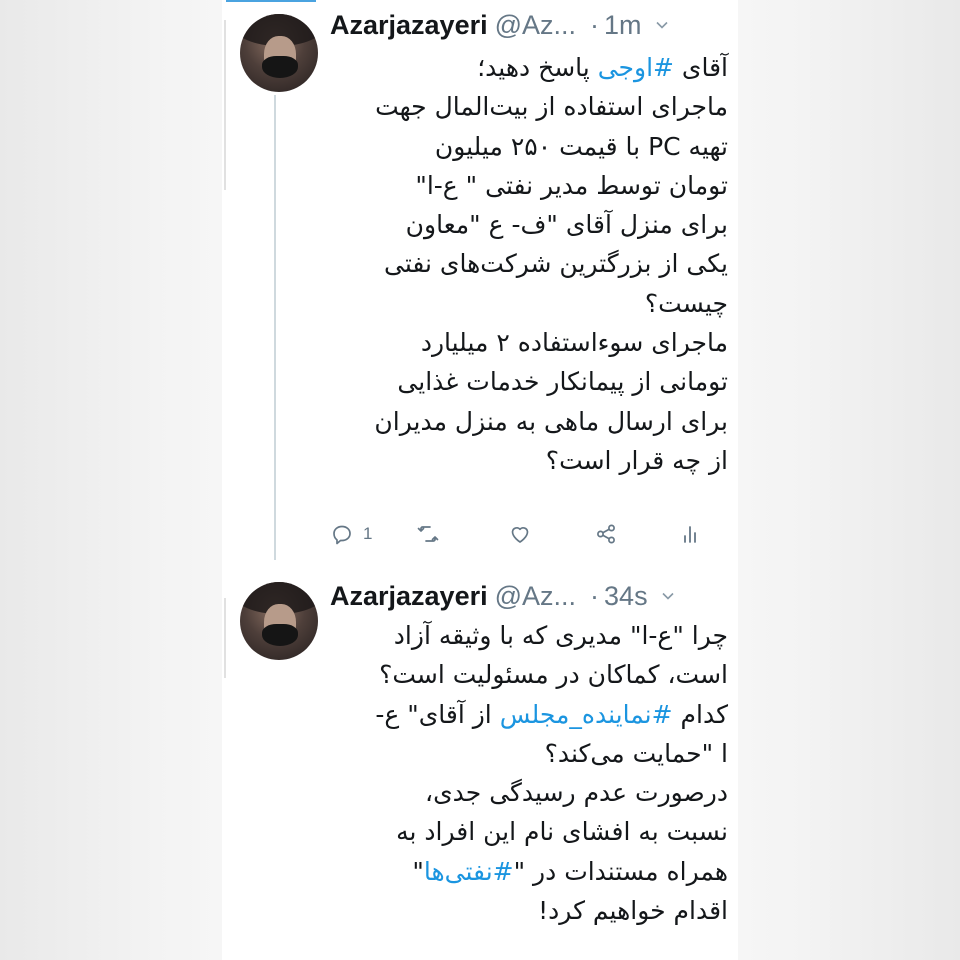 Image resolution: width=960 pixels, height=960 pixels. Describe the element at coordinates (562, 382) in the screenshot. I see `text-segment: تومانی از پیمانکار خدمات غذایی` at that location.